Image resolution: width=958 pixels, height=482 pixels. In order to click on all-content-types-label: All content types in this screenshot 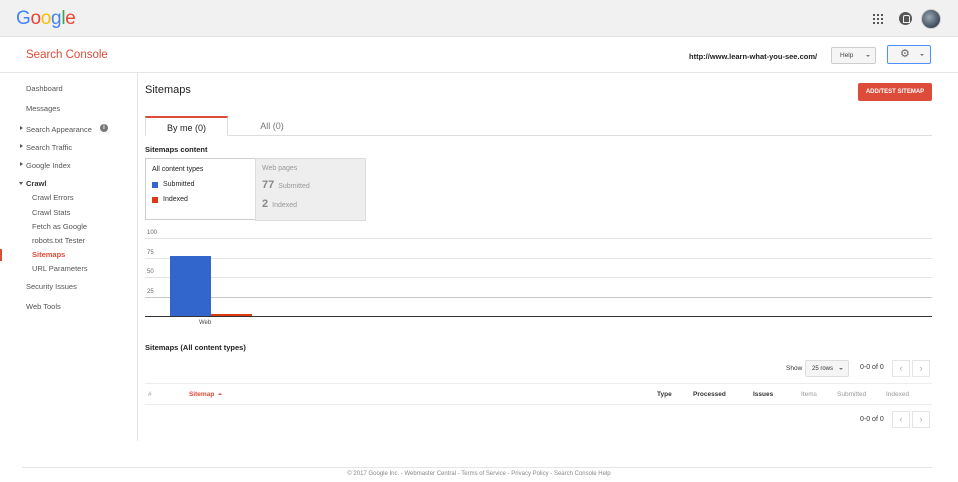, I will do `click(178, 169)`.